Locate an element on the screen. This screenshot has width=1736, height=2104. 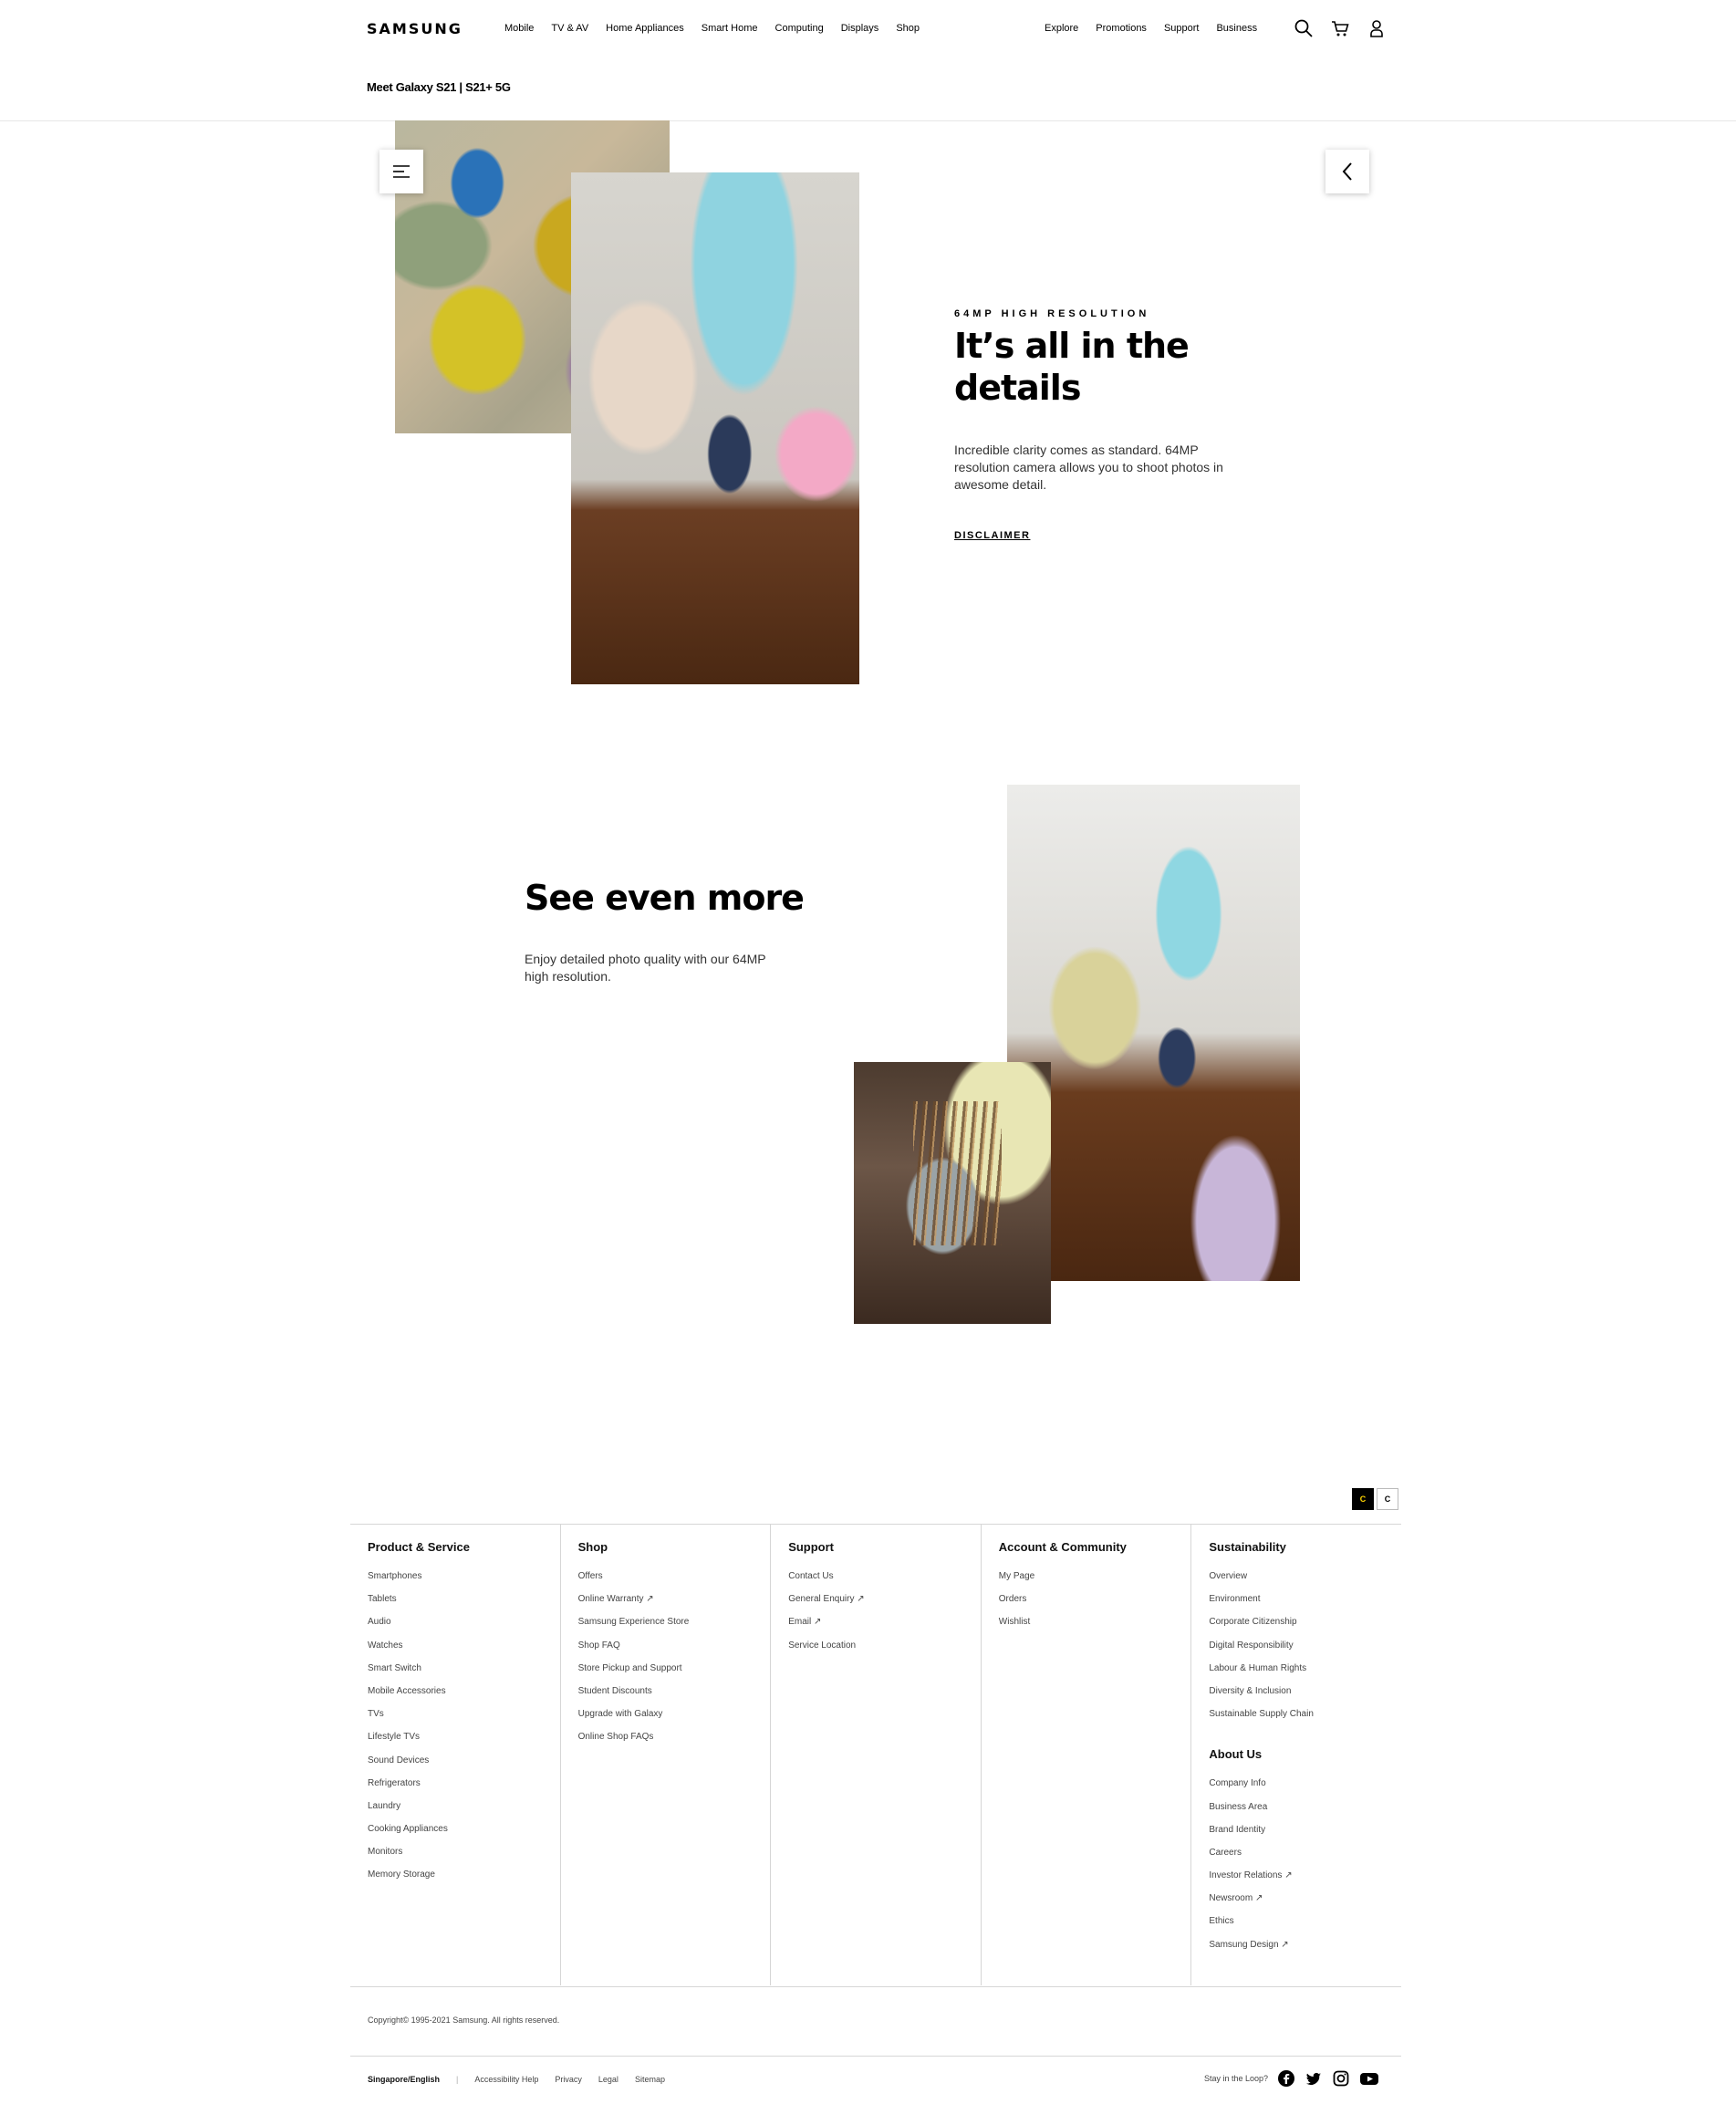
product-subnav: Meet Galaxy S21 | S21+ 5G is located at coordinates (868, 89).